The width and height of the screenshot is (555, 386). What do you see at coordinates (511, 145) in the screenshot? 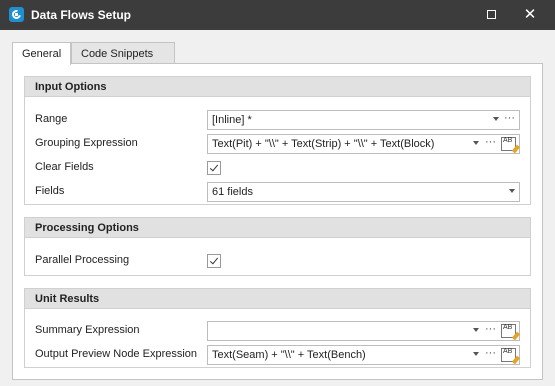
I see `grouping-expression-editor-icon: AB` at bounding box center [511, 145].